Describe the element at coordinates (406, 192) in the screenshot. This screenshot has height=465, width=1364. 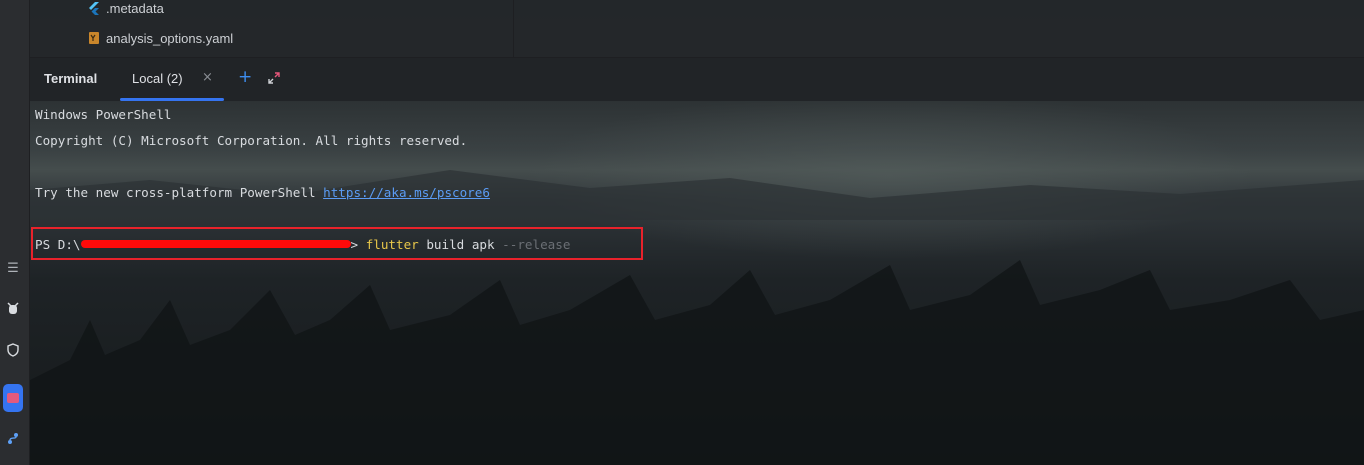
I see `pscore-link: https://aka.ms/pscore6` at that location.